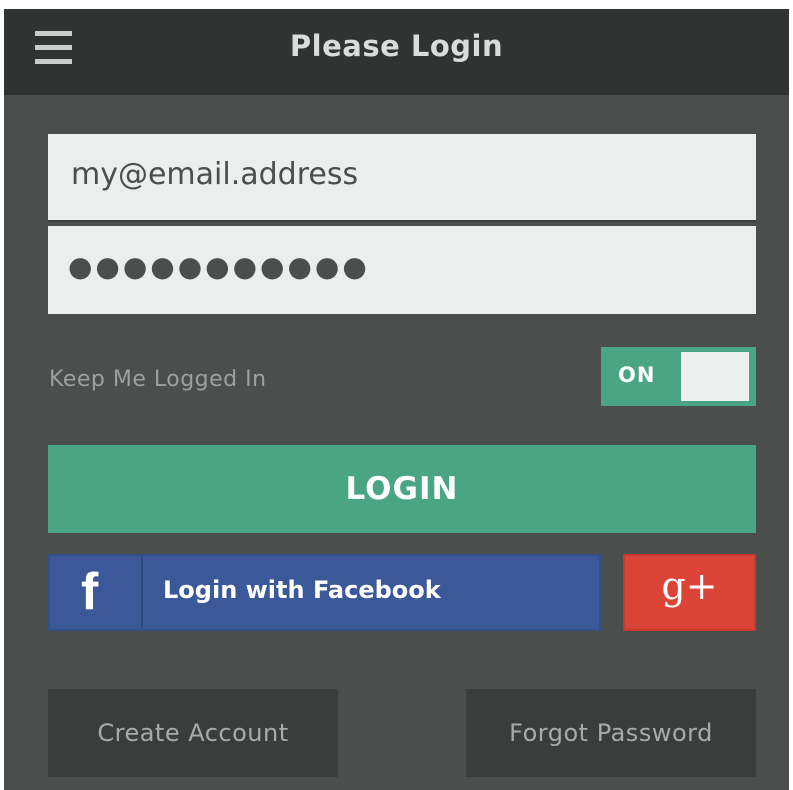 This screenshot has height=790, width=793. I want to click on keep-logged-in-label: Keep Me Logged In, so click(158, 379).